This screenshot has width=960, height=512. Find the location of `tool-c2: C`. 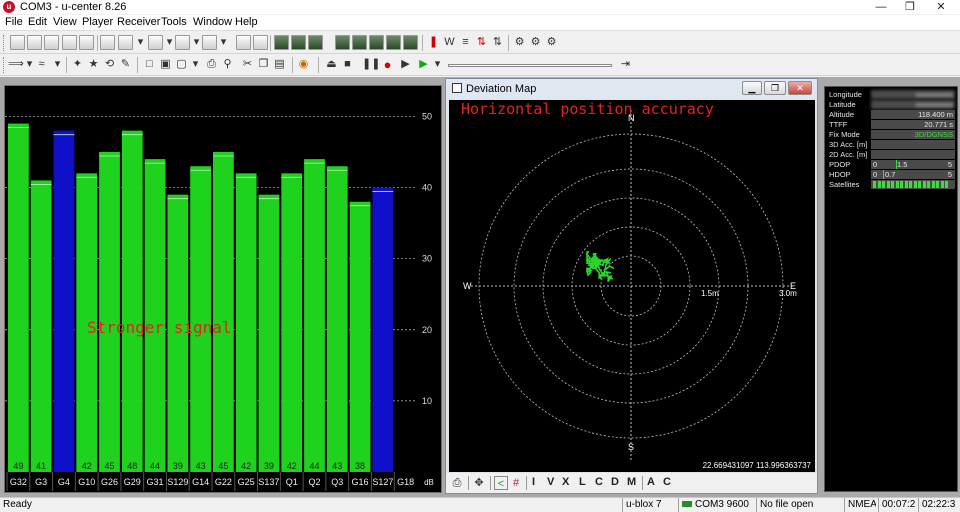

tool-c2: C is located at coordinates (667, 482).